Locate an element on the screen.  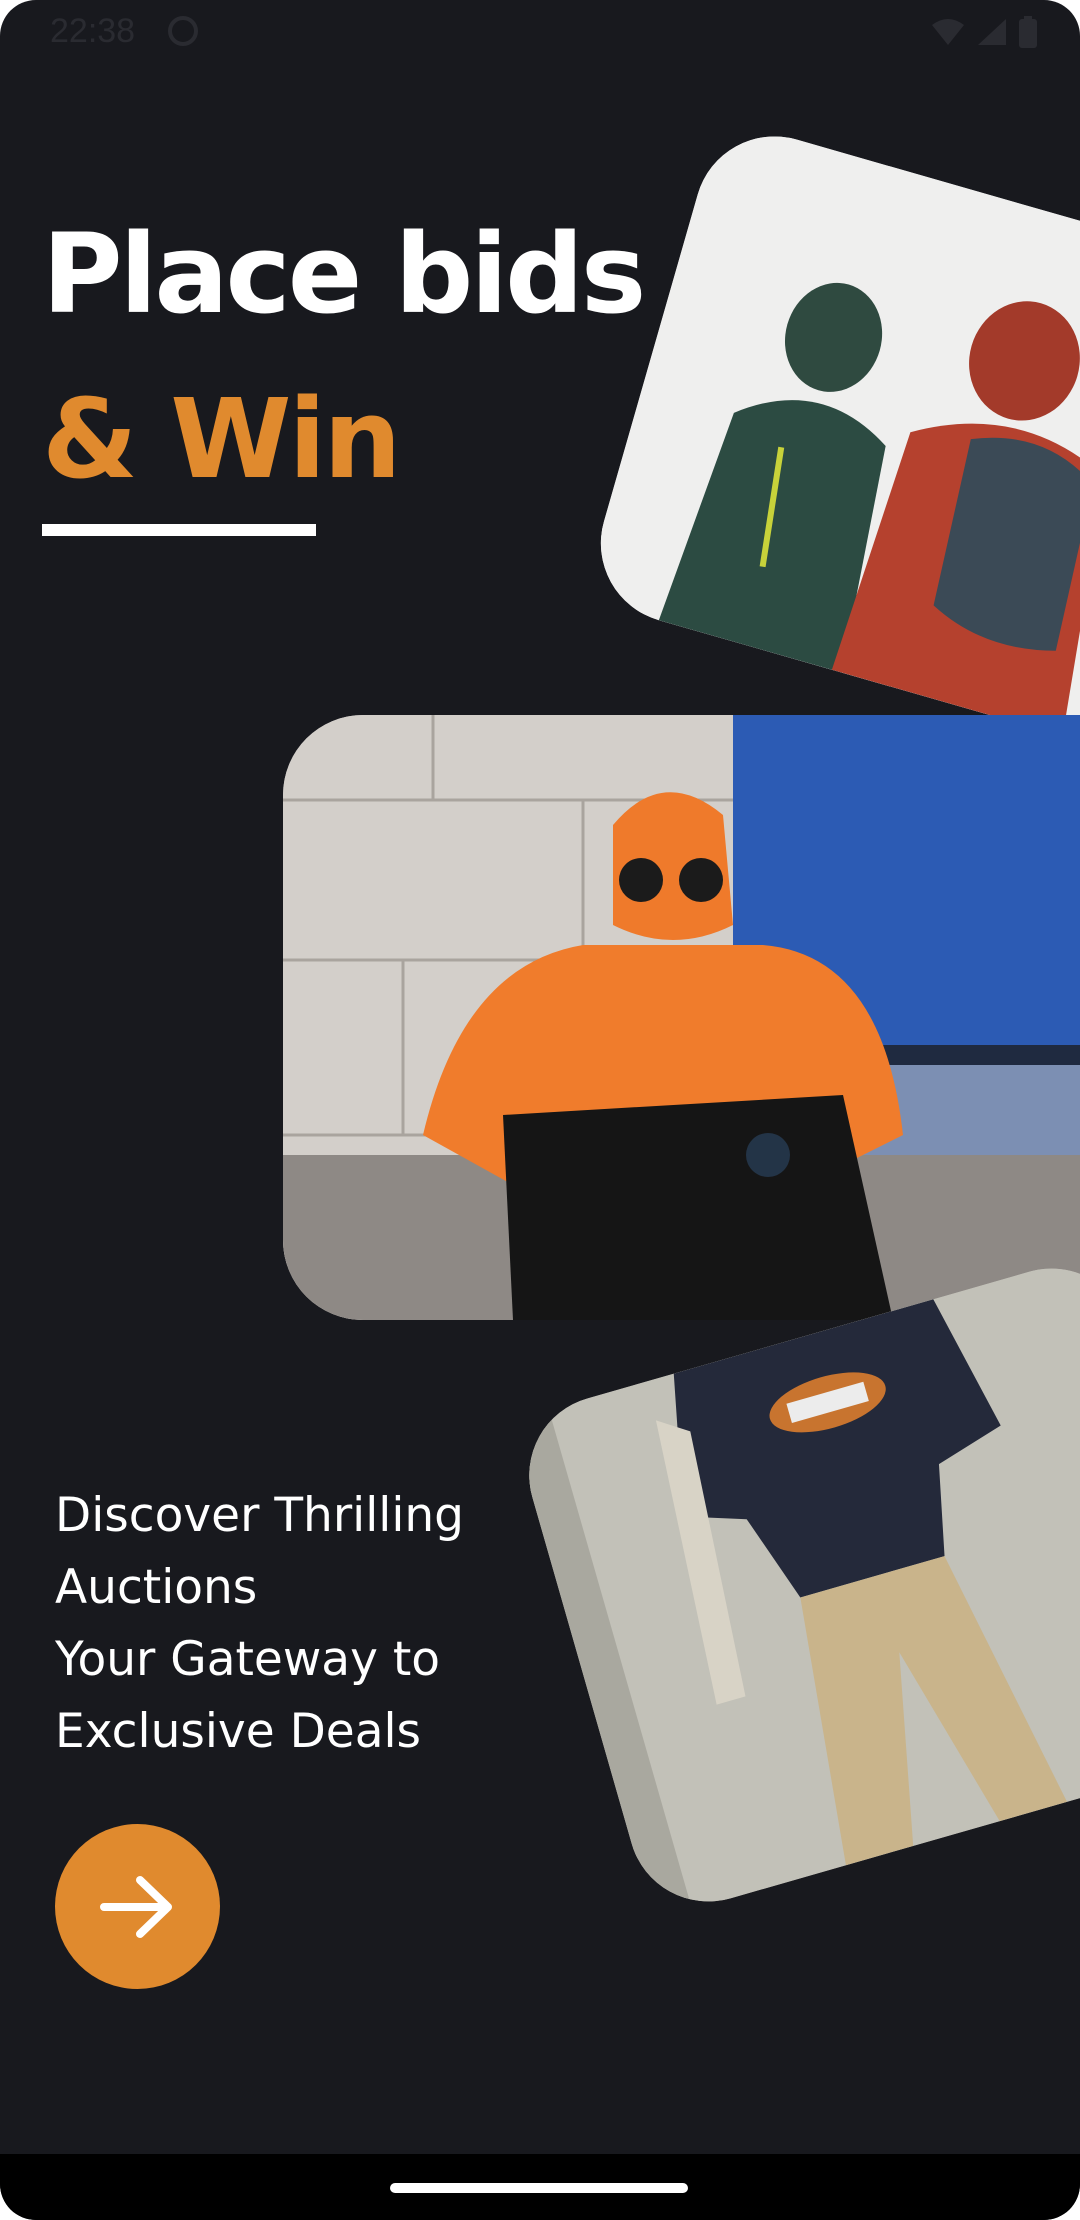
next-button is located at coordinates (137, 1906).